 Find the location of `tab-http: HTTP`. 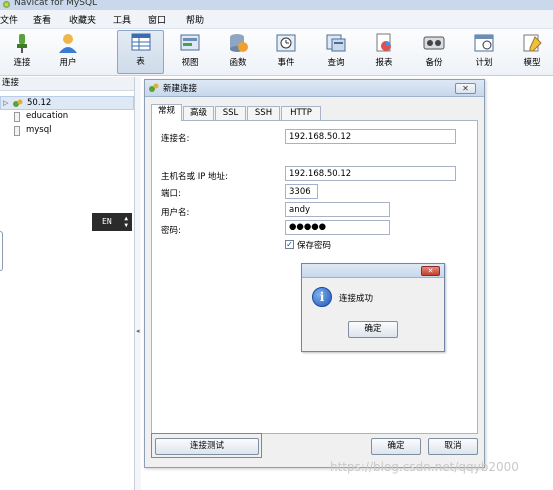

tab-http: HTTP is located at coordinates (301, 113).